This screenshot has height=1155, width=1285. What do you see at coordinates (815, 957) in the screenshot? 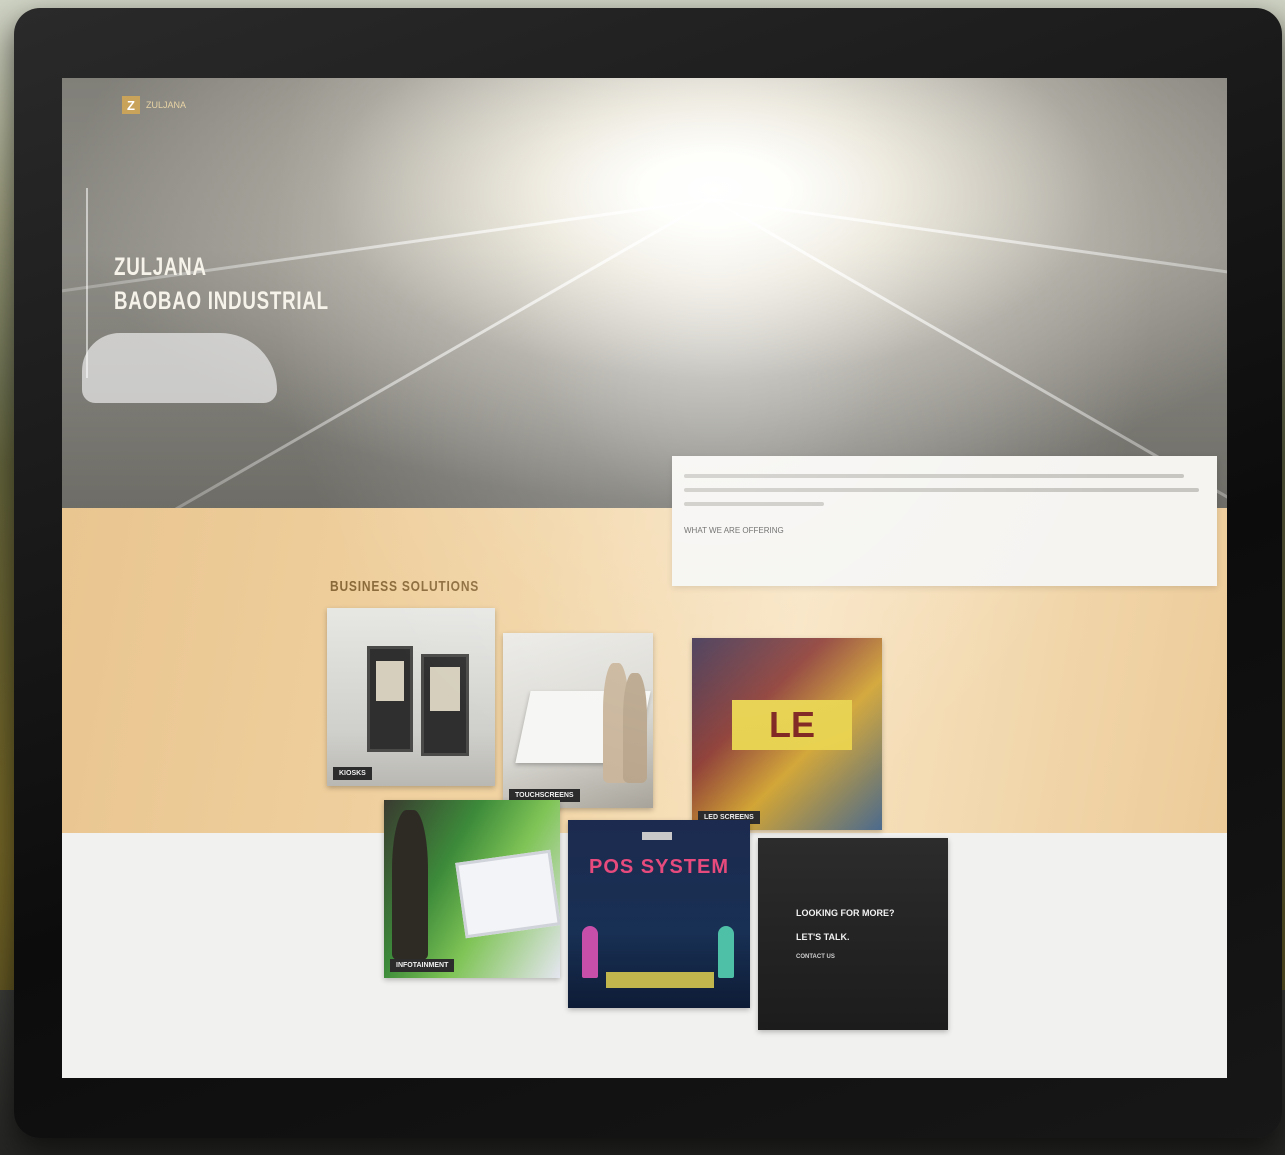
I see `contact-us-link: CONTACT US` at bounding box center [815, 957].